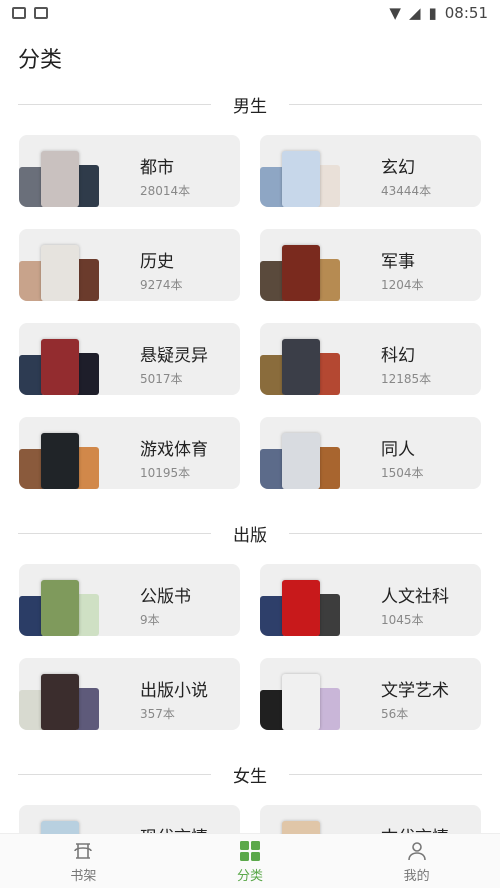 The width and height of the screenshot is (500, 888). Describe the element at coordinates (416, 876) in the screenshot. I see `tab-label: 我的` at that location.